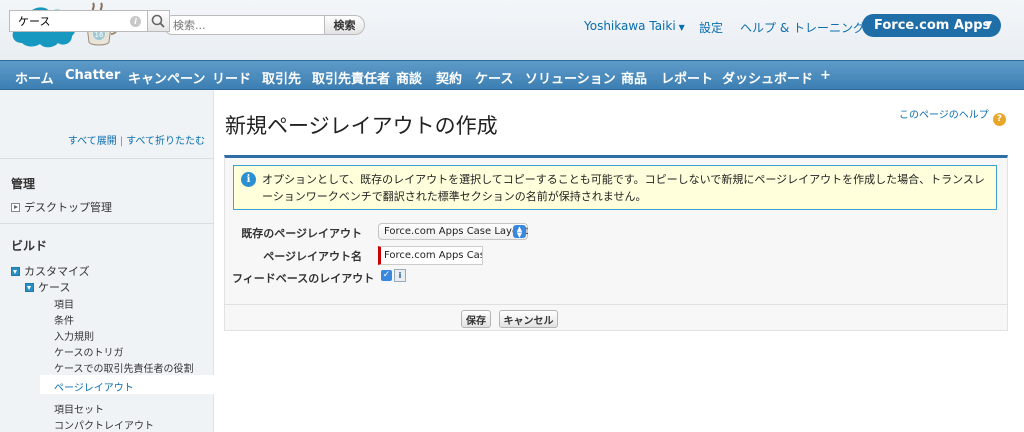 This screenshot has height=432, width=1024. What do you see at coordinates (29, 246) in the screenshot?
I see `sidebar-heading-build: ビルド` at bounding box center [29, 246].